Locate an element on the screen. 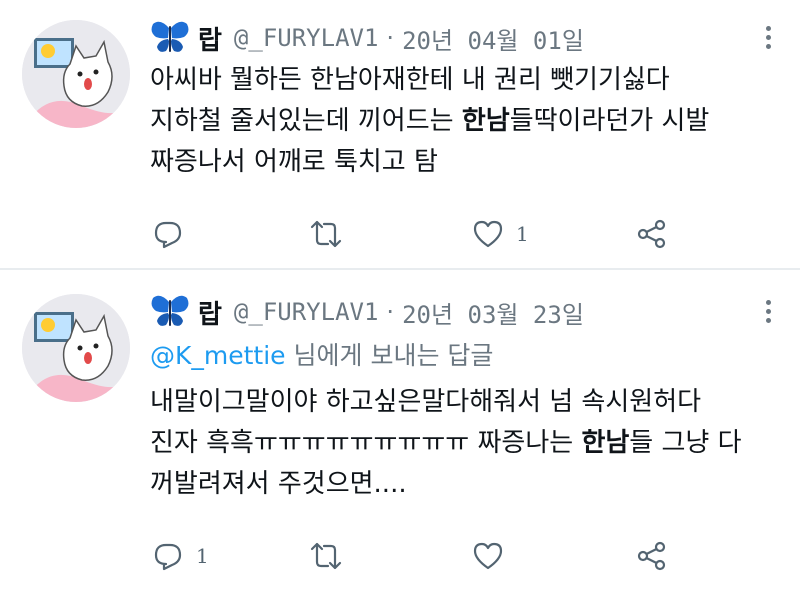 This screenshot has height=589, width=800. reply-context-label: 님에게 보내는 답글 is located at coordinates (389, 355).